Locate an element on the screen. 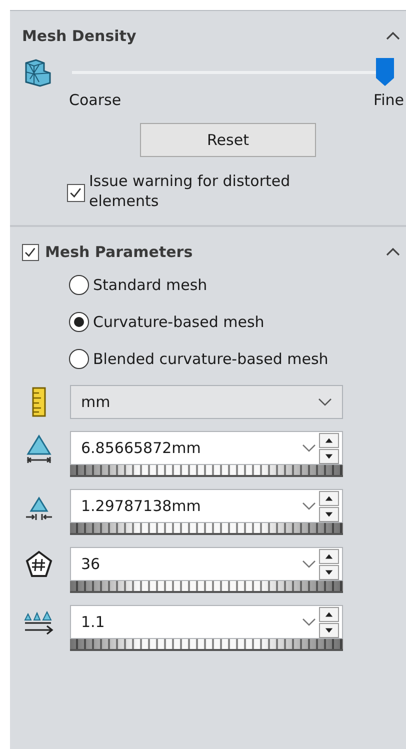 The height and width of the screenshot is (749, 406). slider-thumb is located at coordinates (385, 72).